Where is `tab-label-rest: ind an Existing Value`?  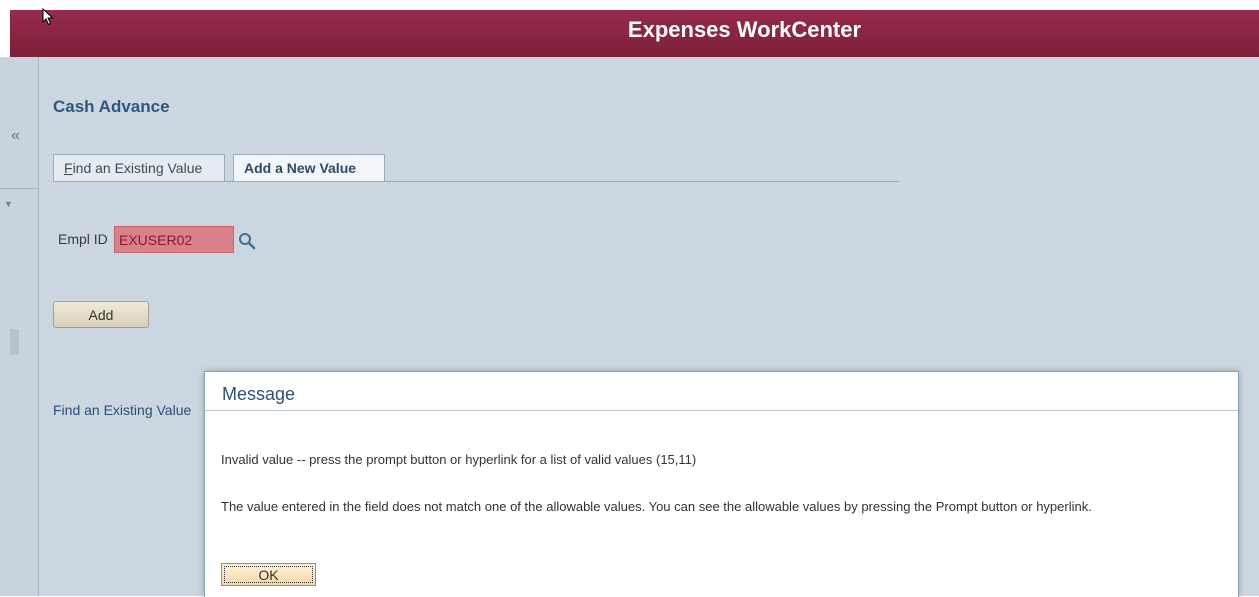 tab-label-rest: ind an Existing Value is located at coordinates (137, 168).